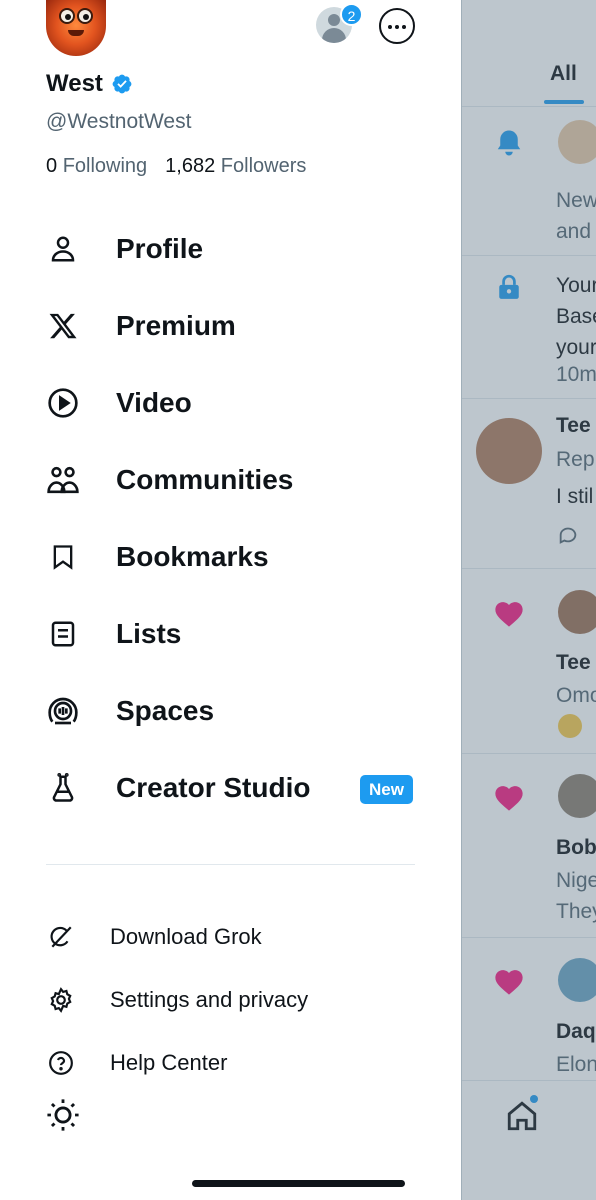  I want to click on person-icon, so click(63, 249).